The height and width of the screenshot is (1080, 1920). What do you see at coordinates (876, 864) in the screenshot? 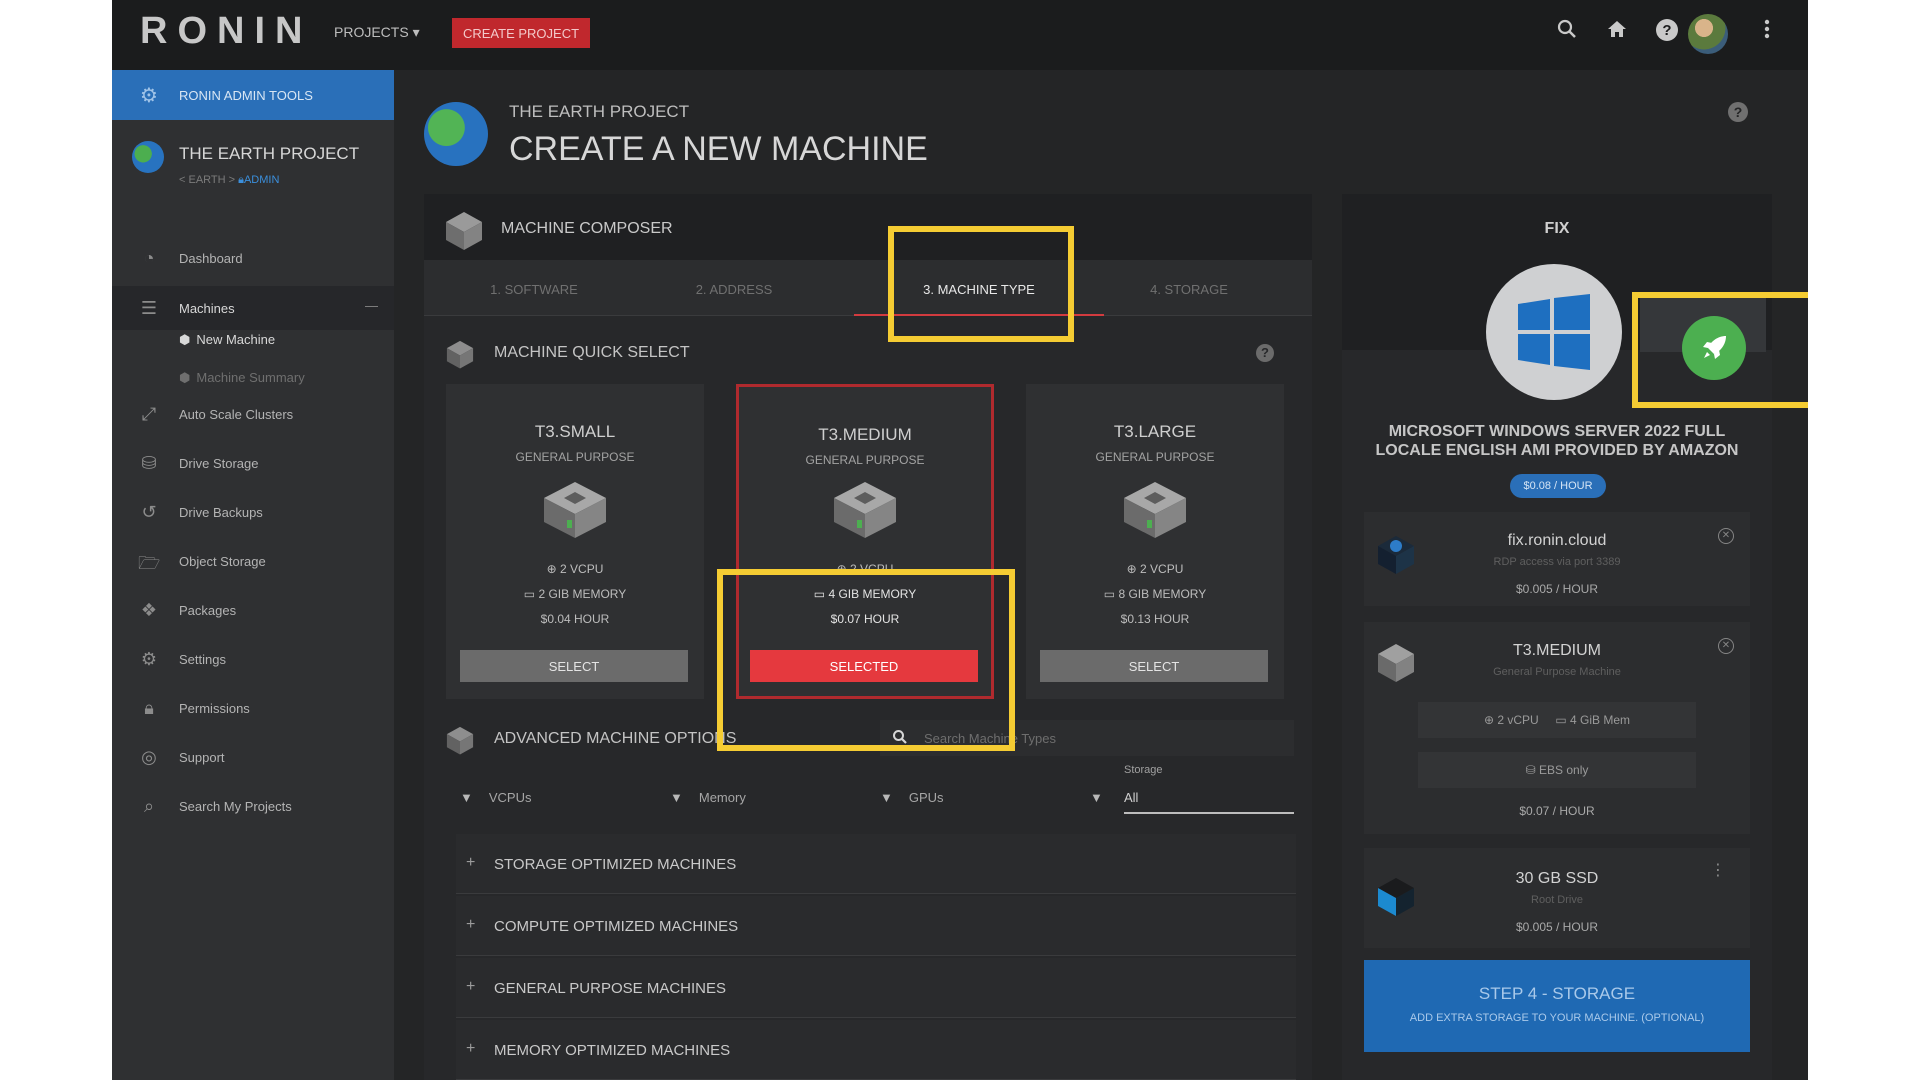
I see `group-storage-optimized: + STORAGE OPTIMIZED MACHINES` at bounding box center [876, 864].